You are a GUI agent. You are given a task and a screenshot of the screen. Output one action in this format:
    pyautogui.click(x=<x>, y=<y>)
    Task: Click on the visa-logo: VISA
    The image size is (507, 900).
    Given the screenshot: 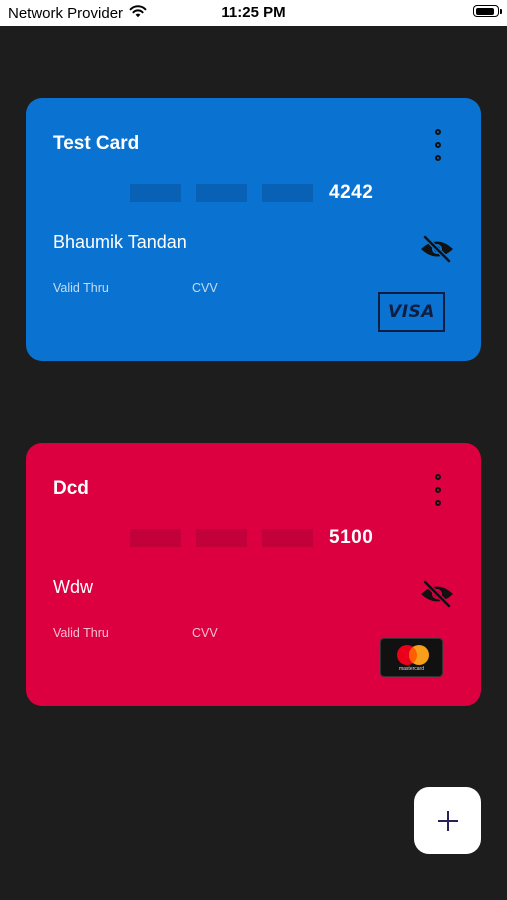 What is the action you would take?
    pyautogui.click(x=411, y=312)
    